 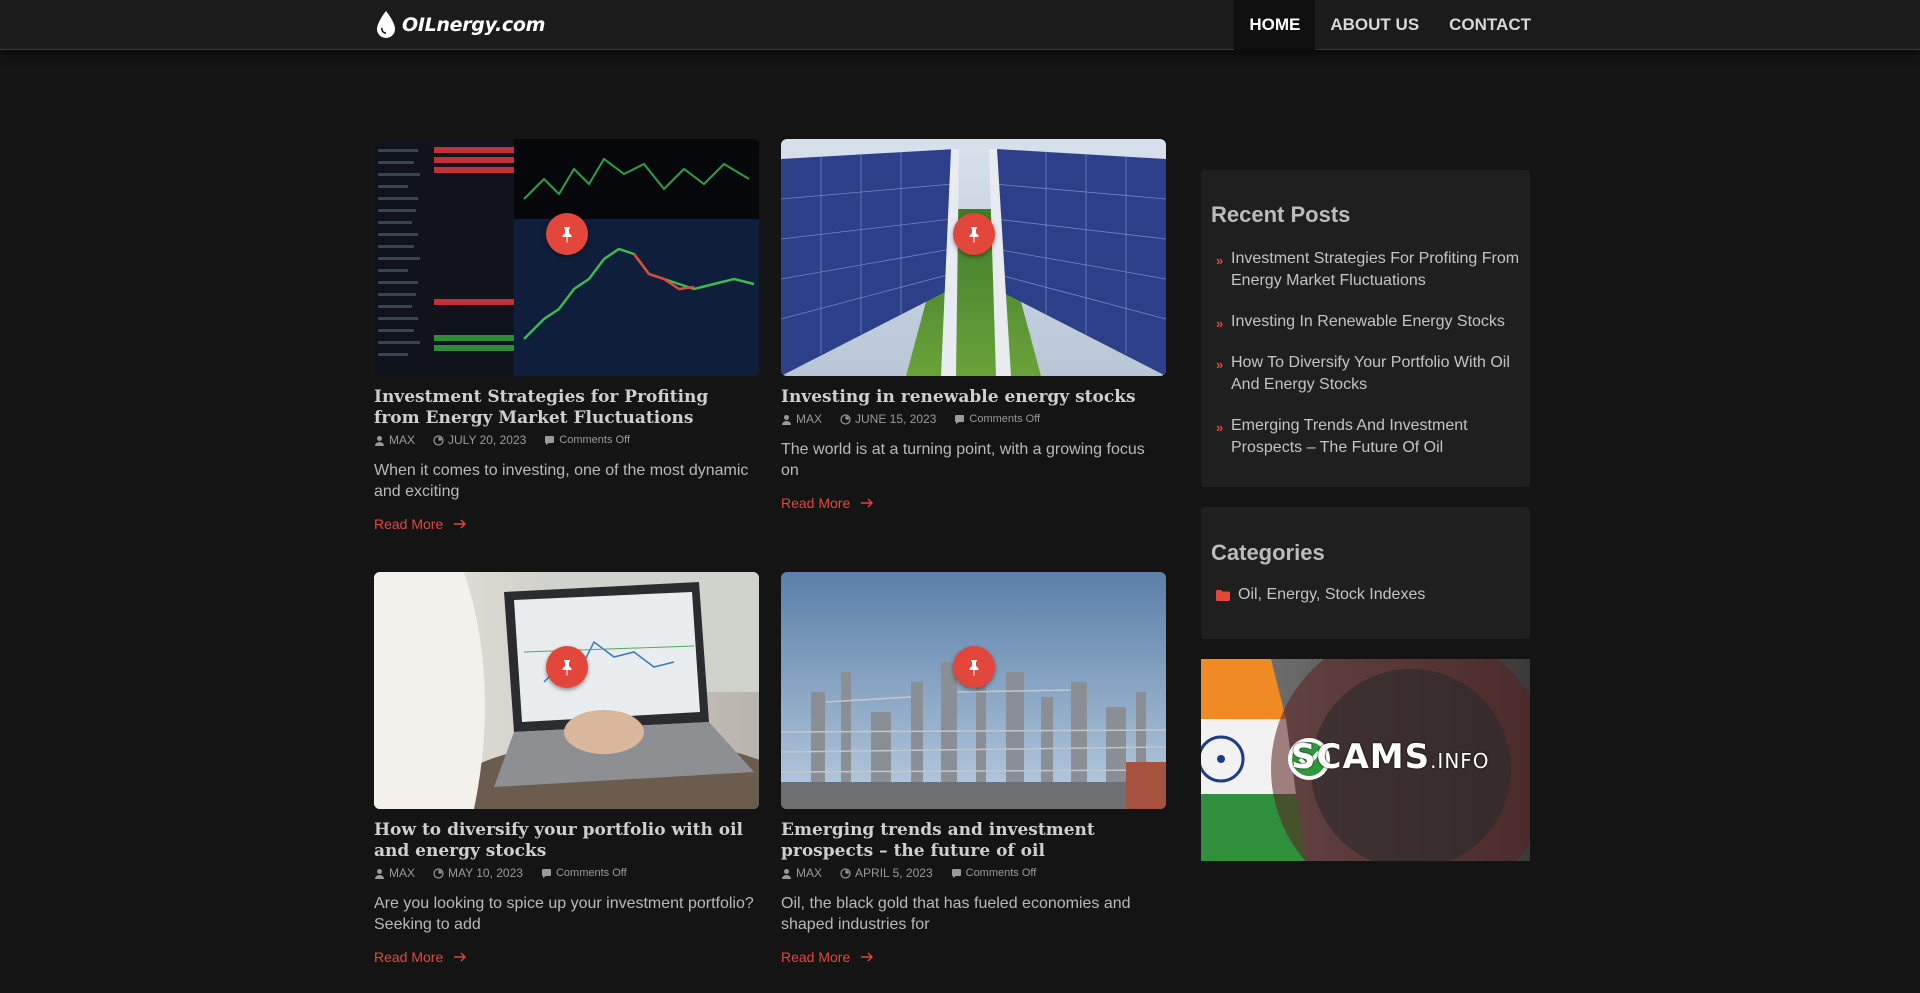 I want to click on main-nav: HOME ABOUT US CONTACT, so click(x=1390, y=25).